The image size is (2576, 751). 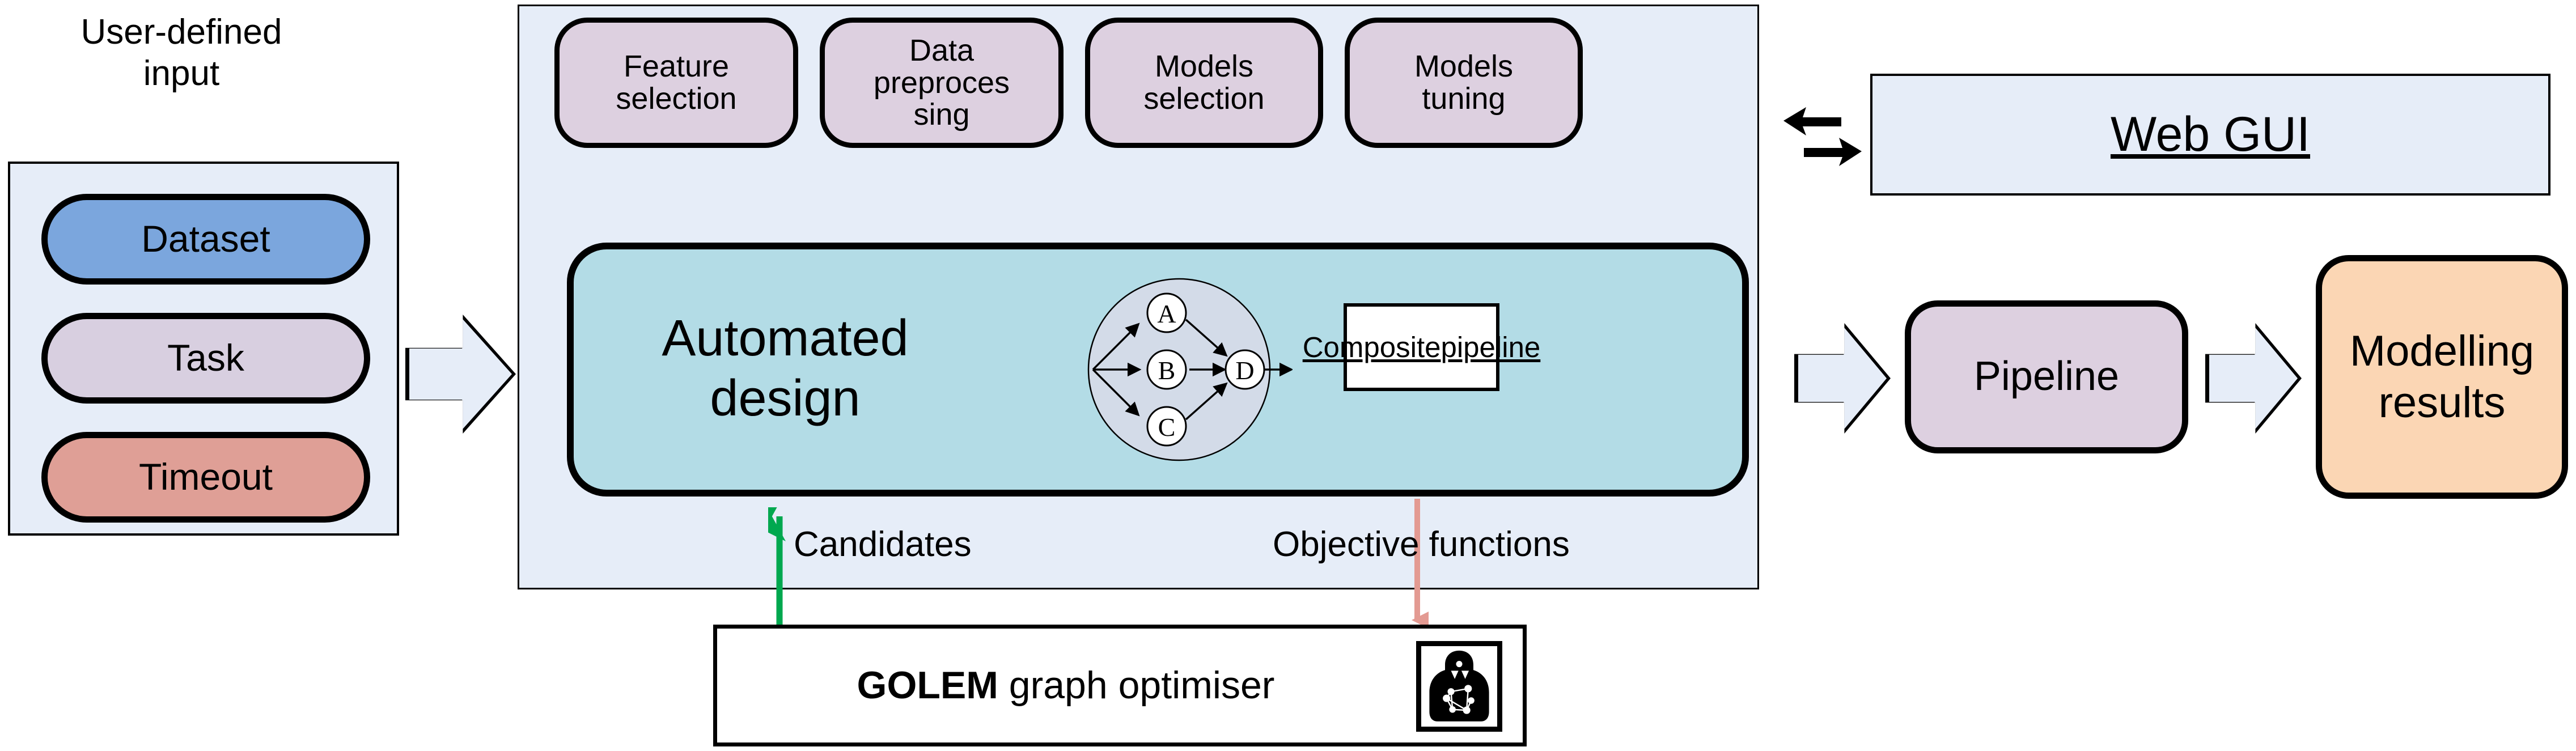 I want to click on candidates-arrow-icon, so click(x=763, y=560).